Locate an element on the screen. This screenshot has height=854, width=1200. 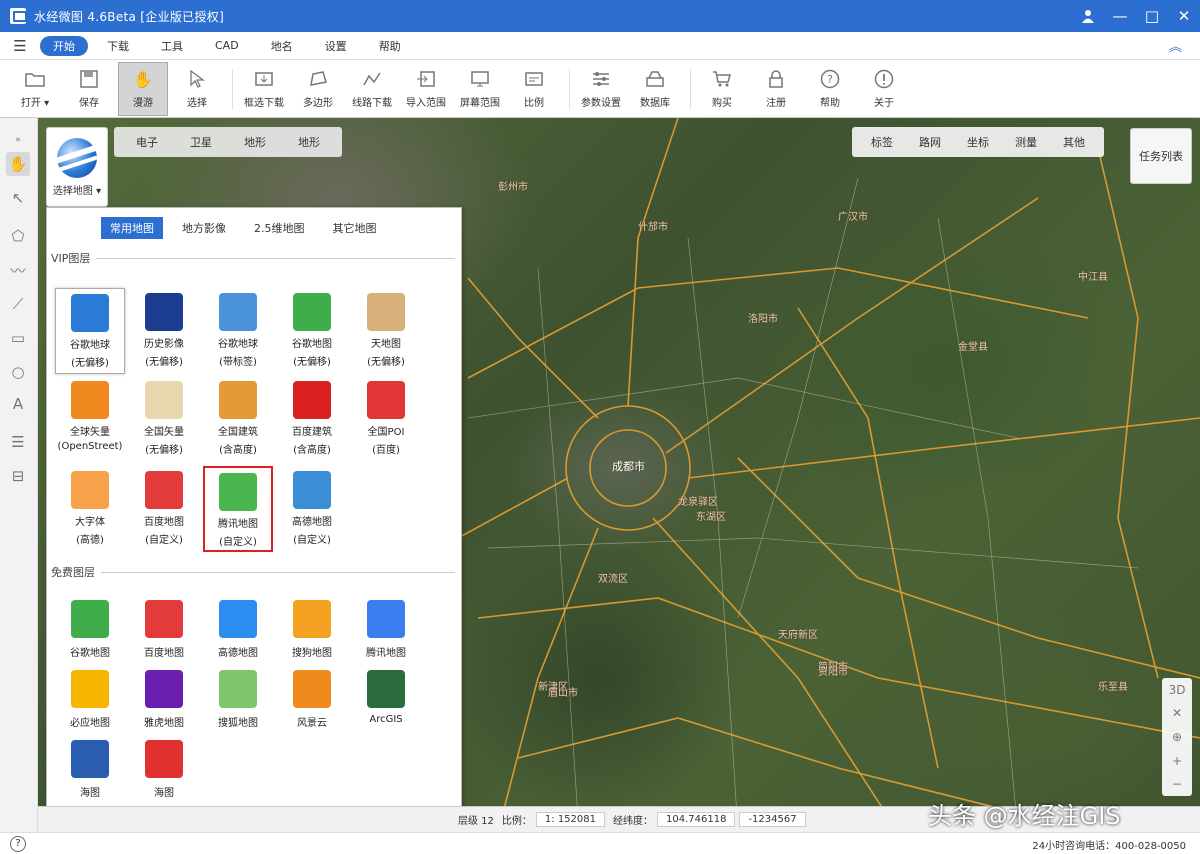
free-map-tile: 风景云 is located at coordinates (312, 704).